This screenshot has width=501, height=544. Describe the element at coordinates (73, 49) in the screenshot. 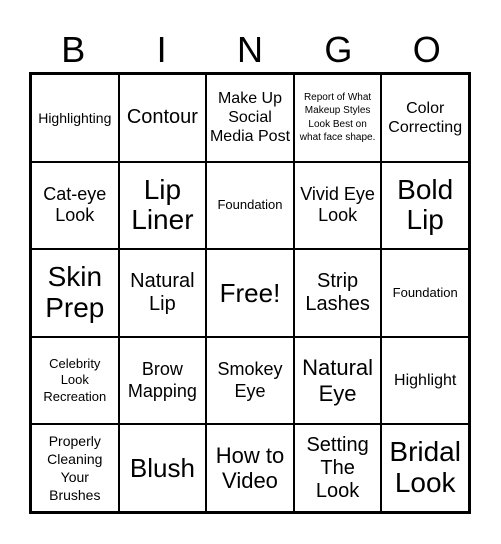

I see `header-letter-b: B` at that location.